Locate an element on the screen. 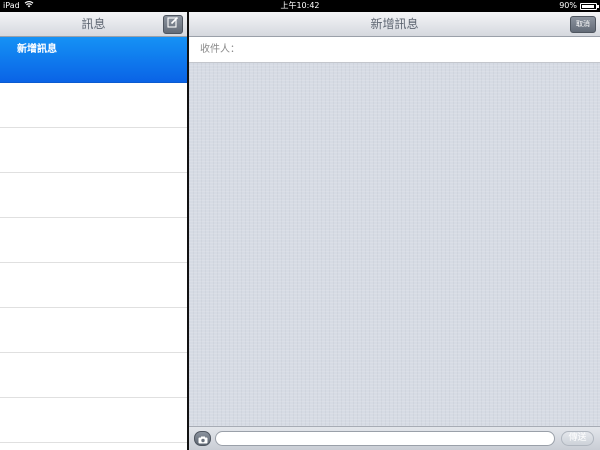  cancel-button: 取消 is located at coordinates (583, 24).